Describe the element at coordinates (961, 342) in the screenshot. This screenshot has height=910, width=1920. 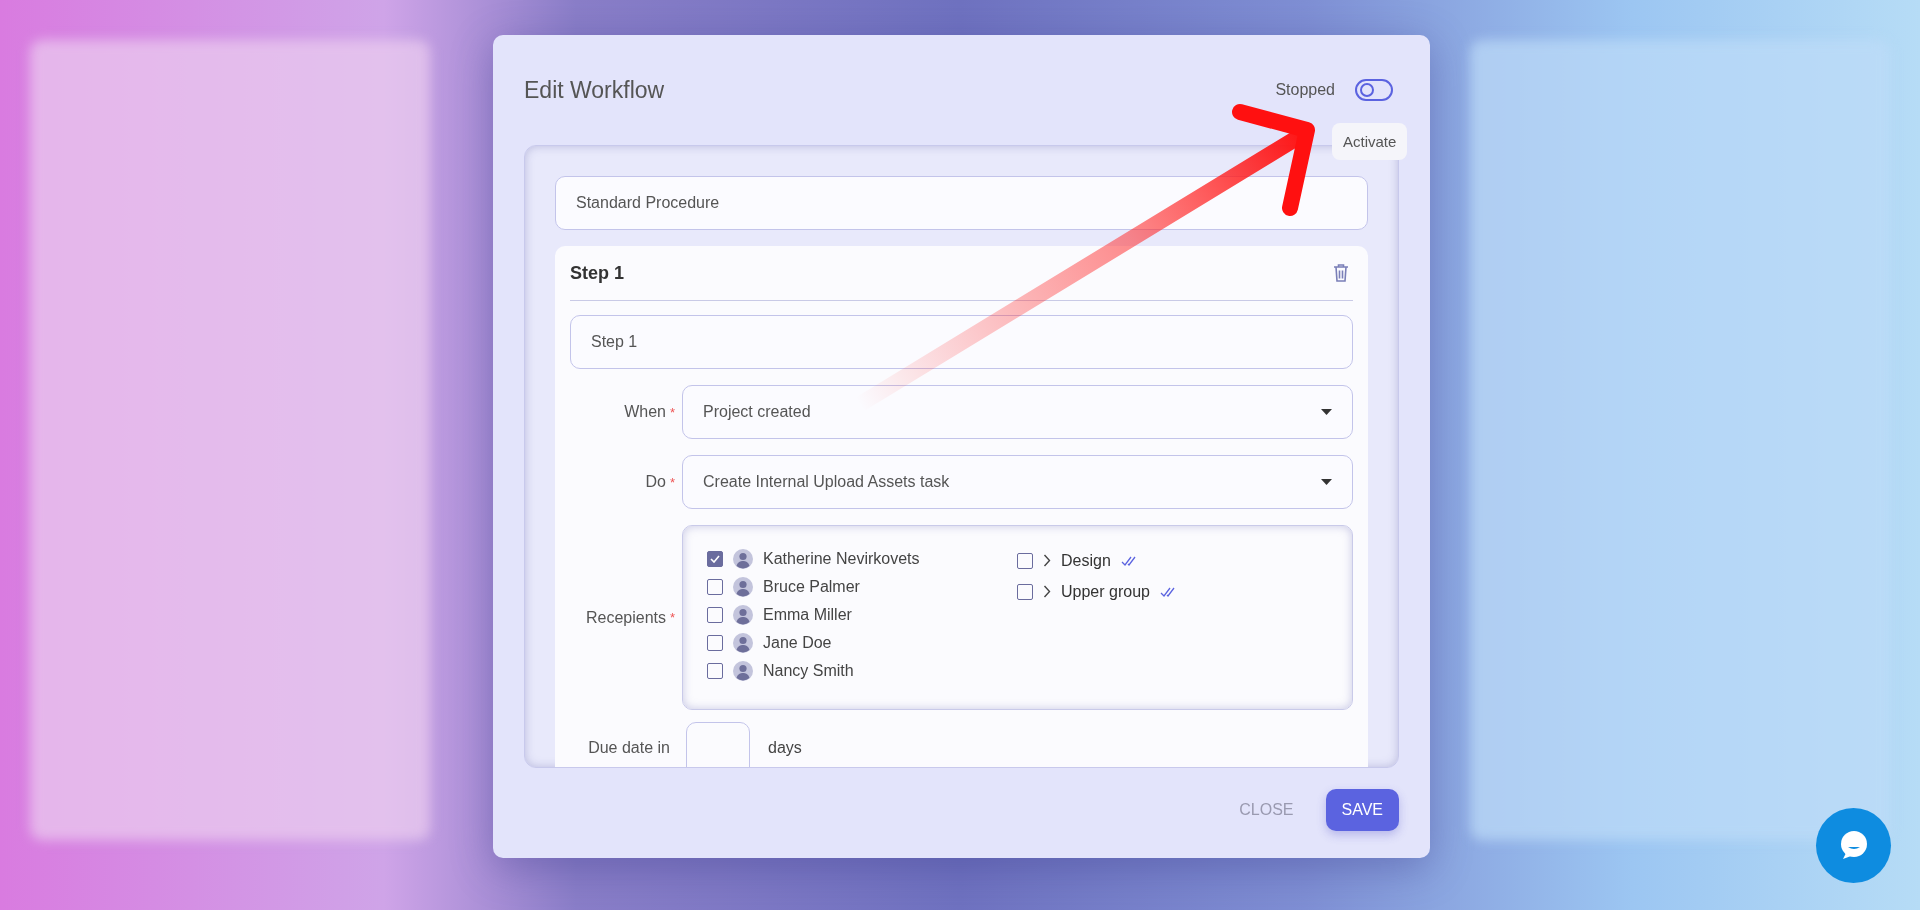
I see `step-name-field: Step 1` at that location.